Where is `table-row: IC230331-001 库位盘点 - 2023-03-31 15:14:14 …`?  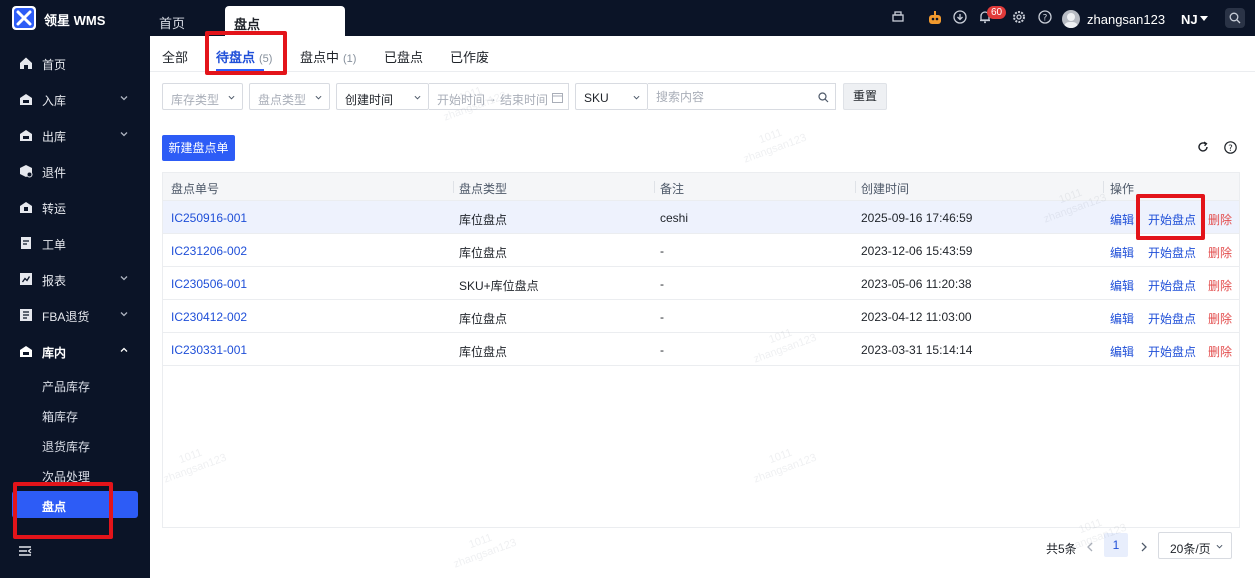 table-row: IC230331-001 库位盘点 - 2023-03-31 15:14:14 … is located at coordinates (701, 349).